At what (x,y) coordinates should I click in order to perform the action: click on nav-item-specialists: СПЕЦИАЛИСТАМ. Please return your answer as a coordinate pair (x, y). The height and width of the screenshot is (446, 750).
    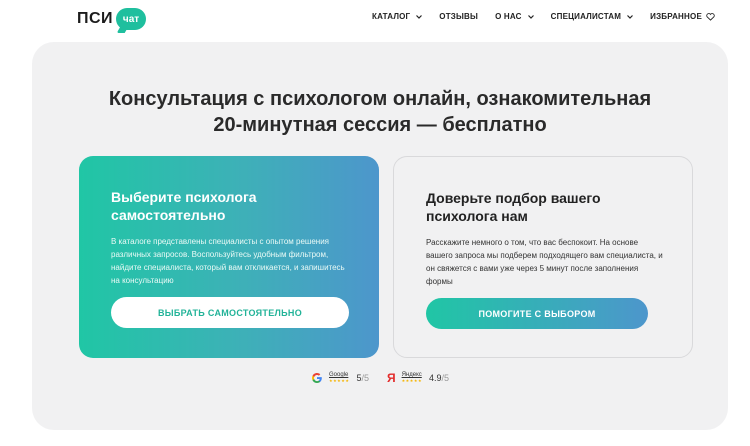
    Looking at the image, I should click on (592, 16).